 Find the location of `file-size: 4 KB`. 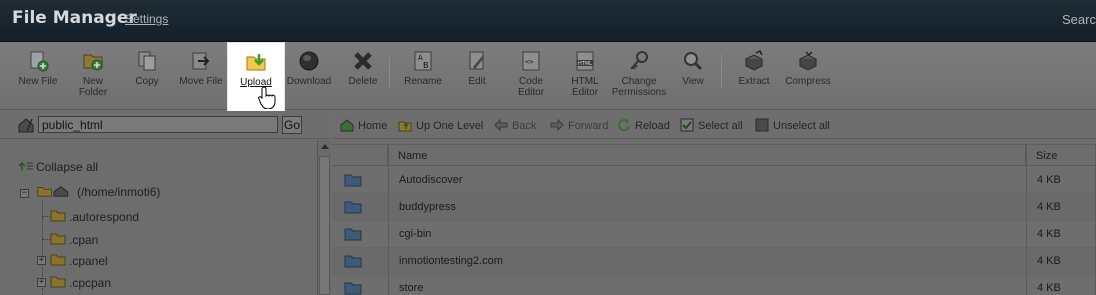

file-size: 4 KB is located at coordinates (1049, 180).